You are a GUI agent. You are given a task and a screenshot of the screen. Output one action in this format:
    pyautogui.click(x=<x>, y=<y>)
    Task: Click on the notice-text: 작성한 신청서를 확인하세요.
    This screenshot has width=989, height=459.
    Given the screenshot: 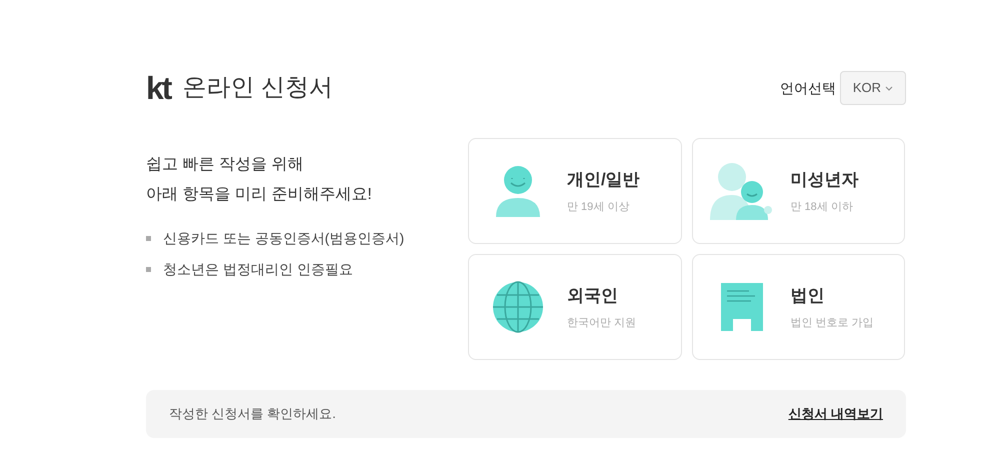 What is the action you would take?
    pyautogui.click(x=252, y=414)
    